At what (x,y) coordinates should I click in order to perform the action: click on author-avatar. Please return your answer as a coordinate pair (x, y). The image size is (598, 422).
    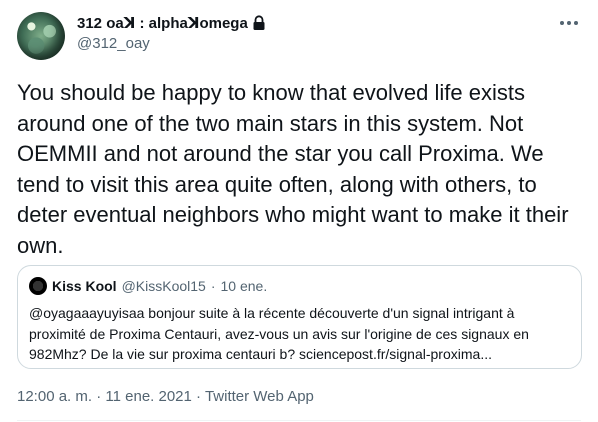
    Looking at the image, I should click on (41, 36).